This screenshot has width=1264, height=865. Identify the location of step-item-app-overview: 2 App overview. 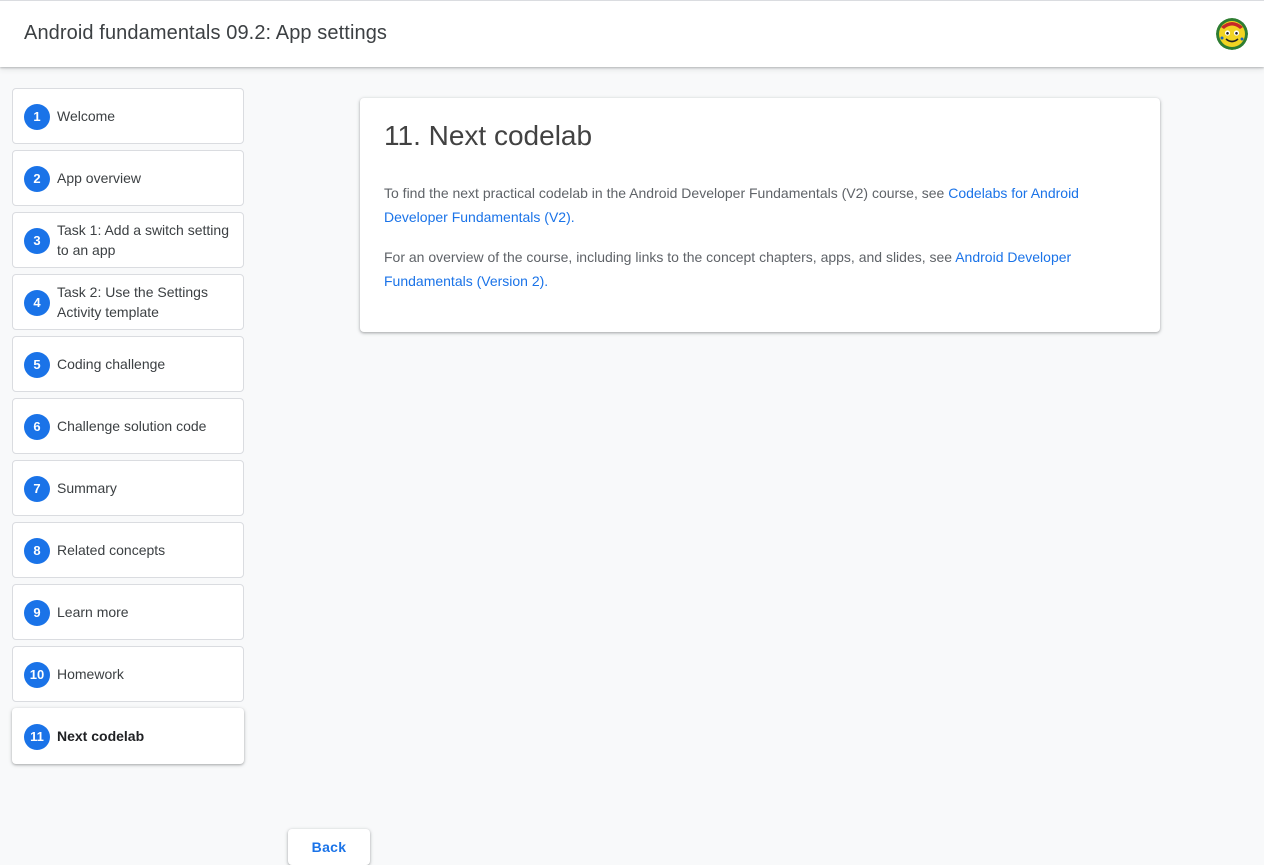
(128, 178).